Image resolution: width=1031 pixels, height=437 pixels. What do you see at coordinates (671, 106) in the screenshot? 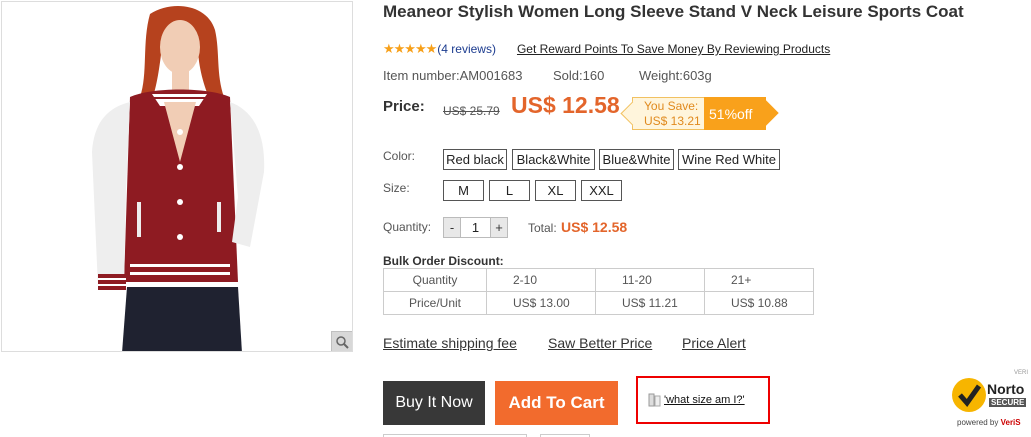
I see `savings-label: You Save:` at bounding box center [671, 106].